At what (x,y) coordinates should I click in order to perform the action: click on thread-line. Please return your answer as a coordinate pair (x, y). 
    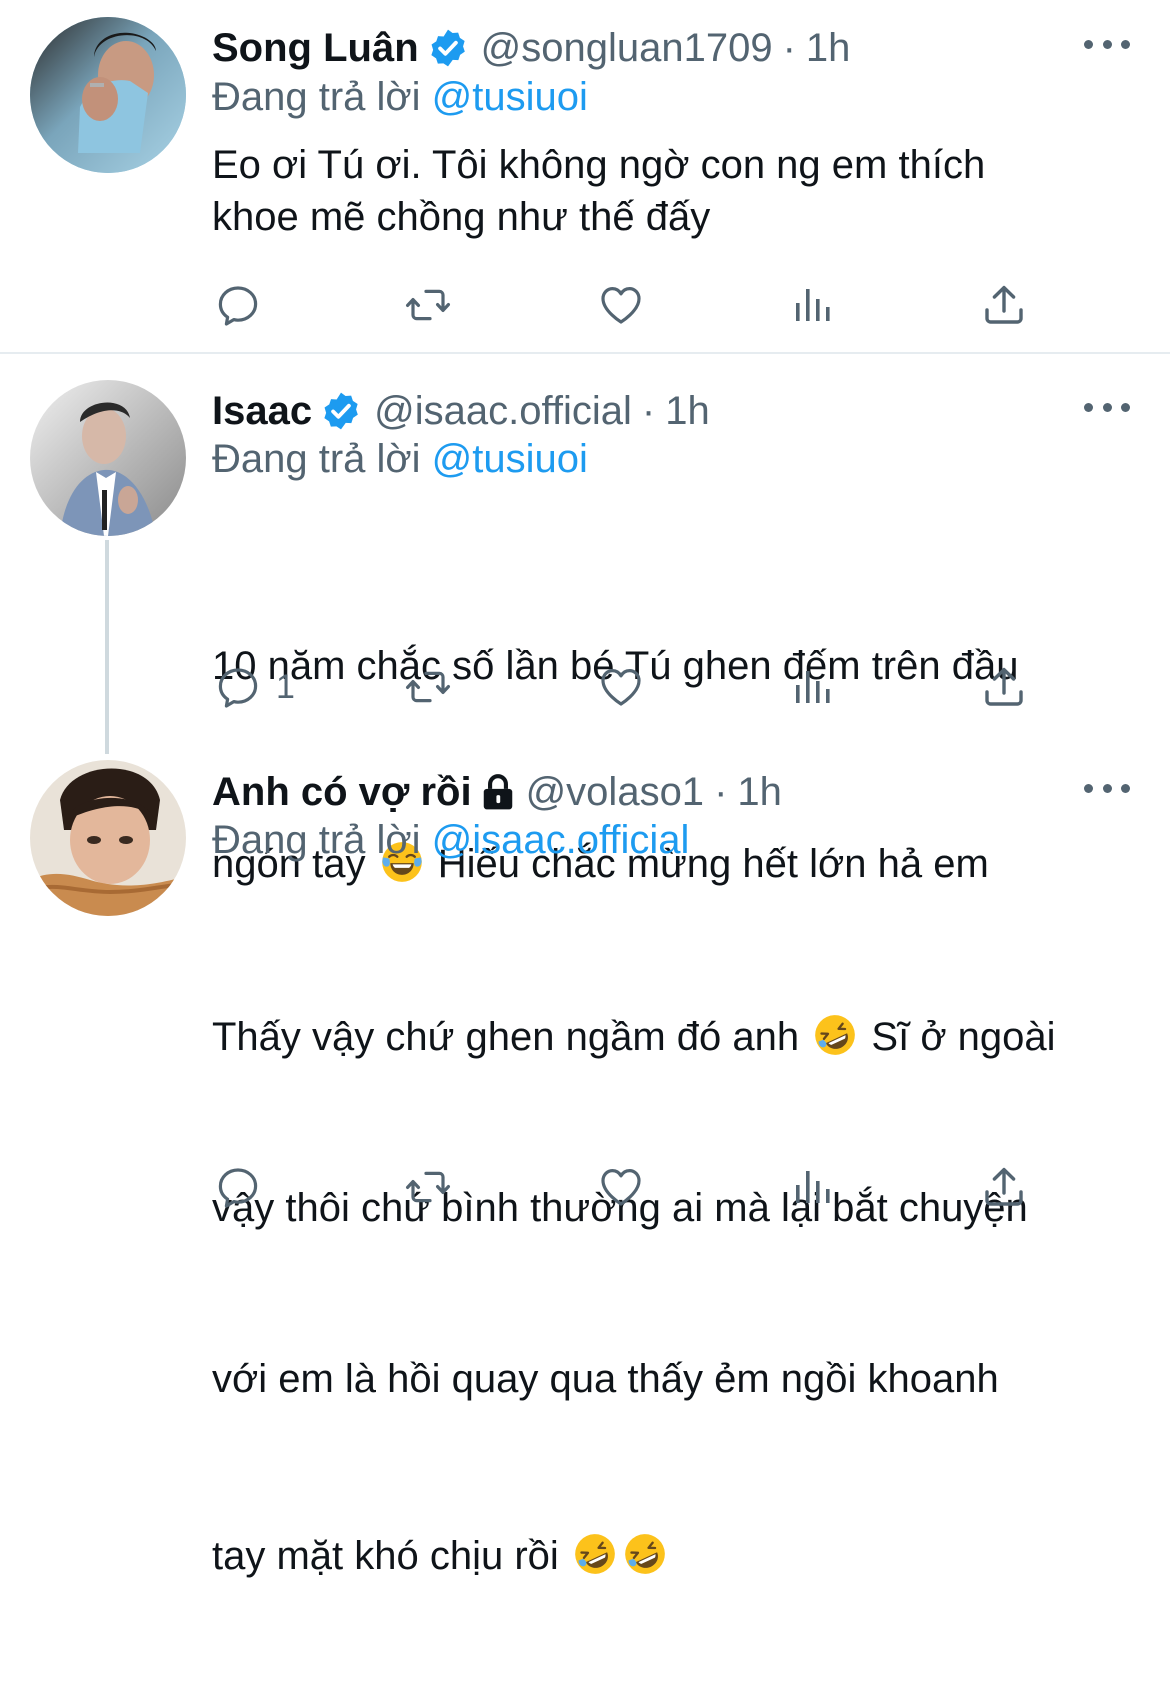
    Looking at the image, I should click on (107, 647).